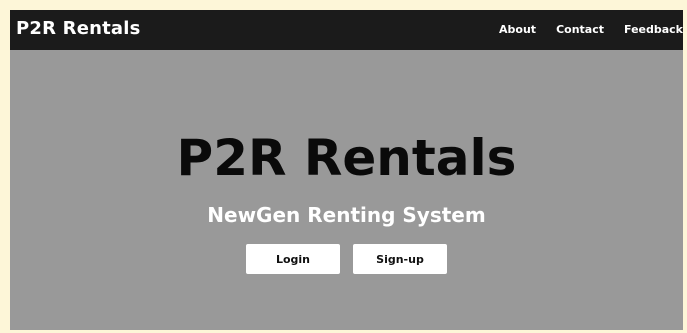  I want to click on auth-button-row: Login Sign-up, so click(346, 259).